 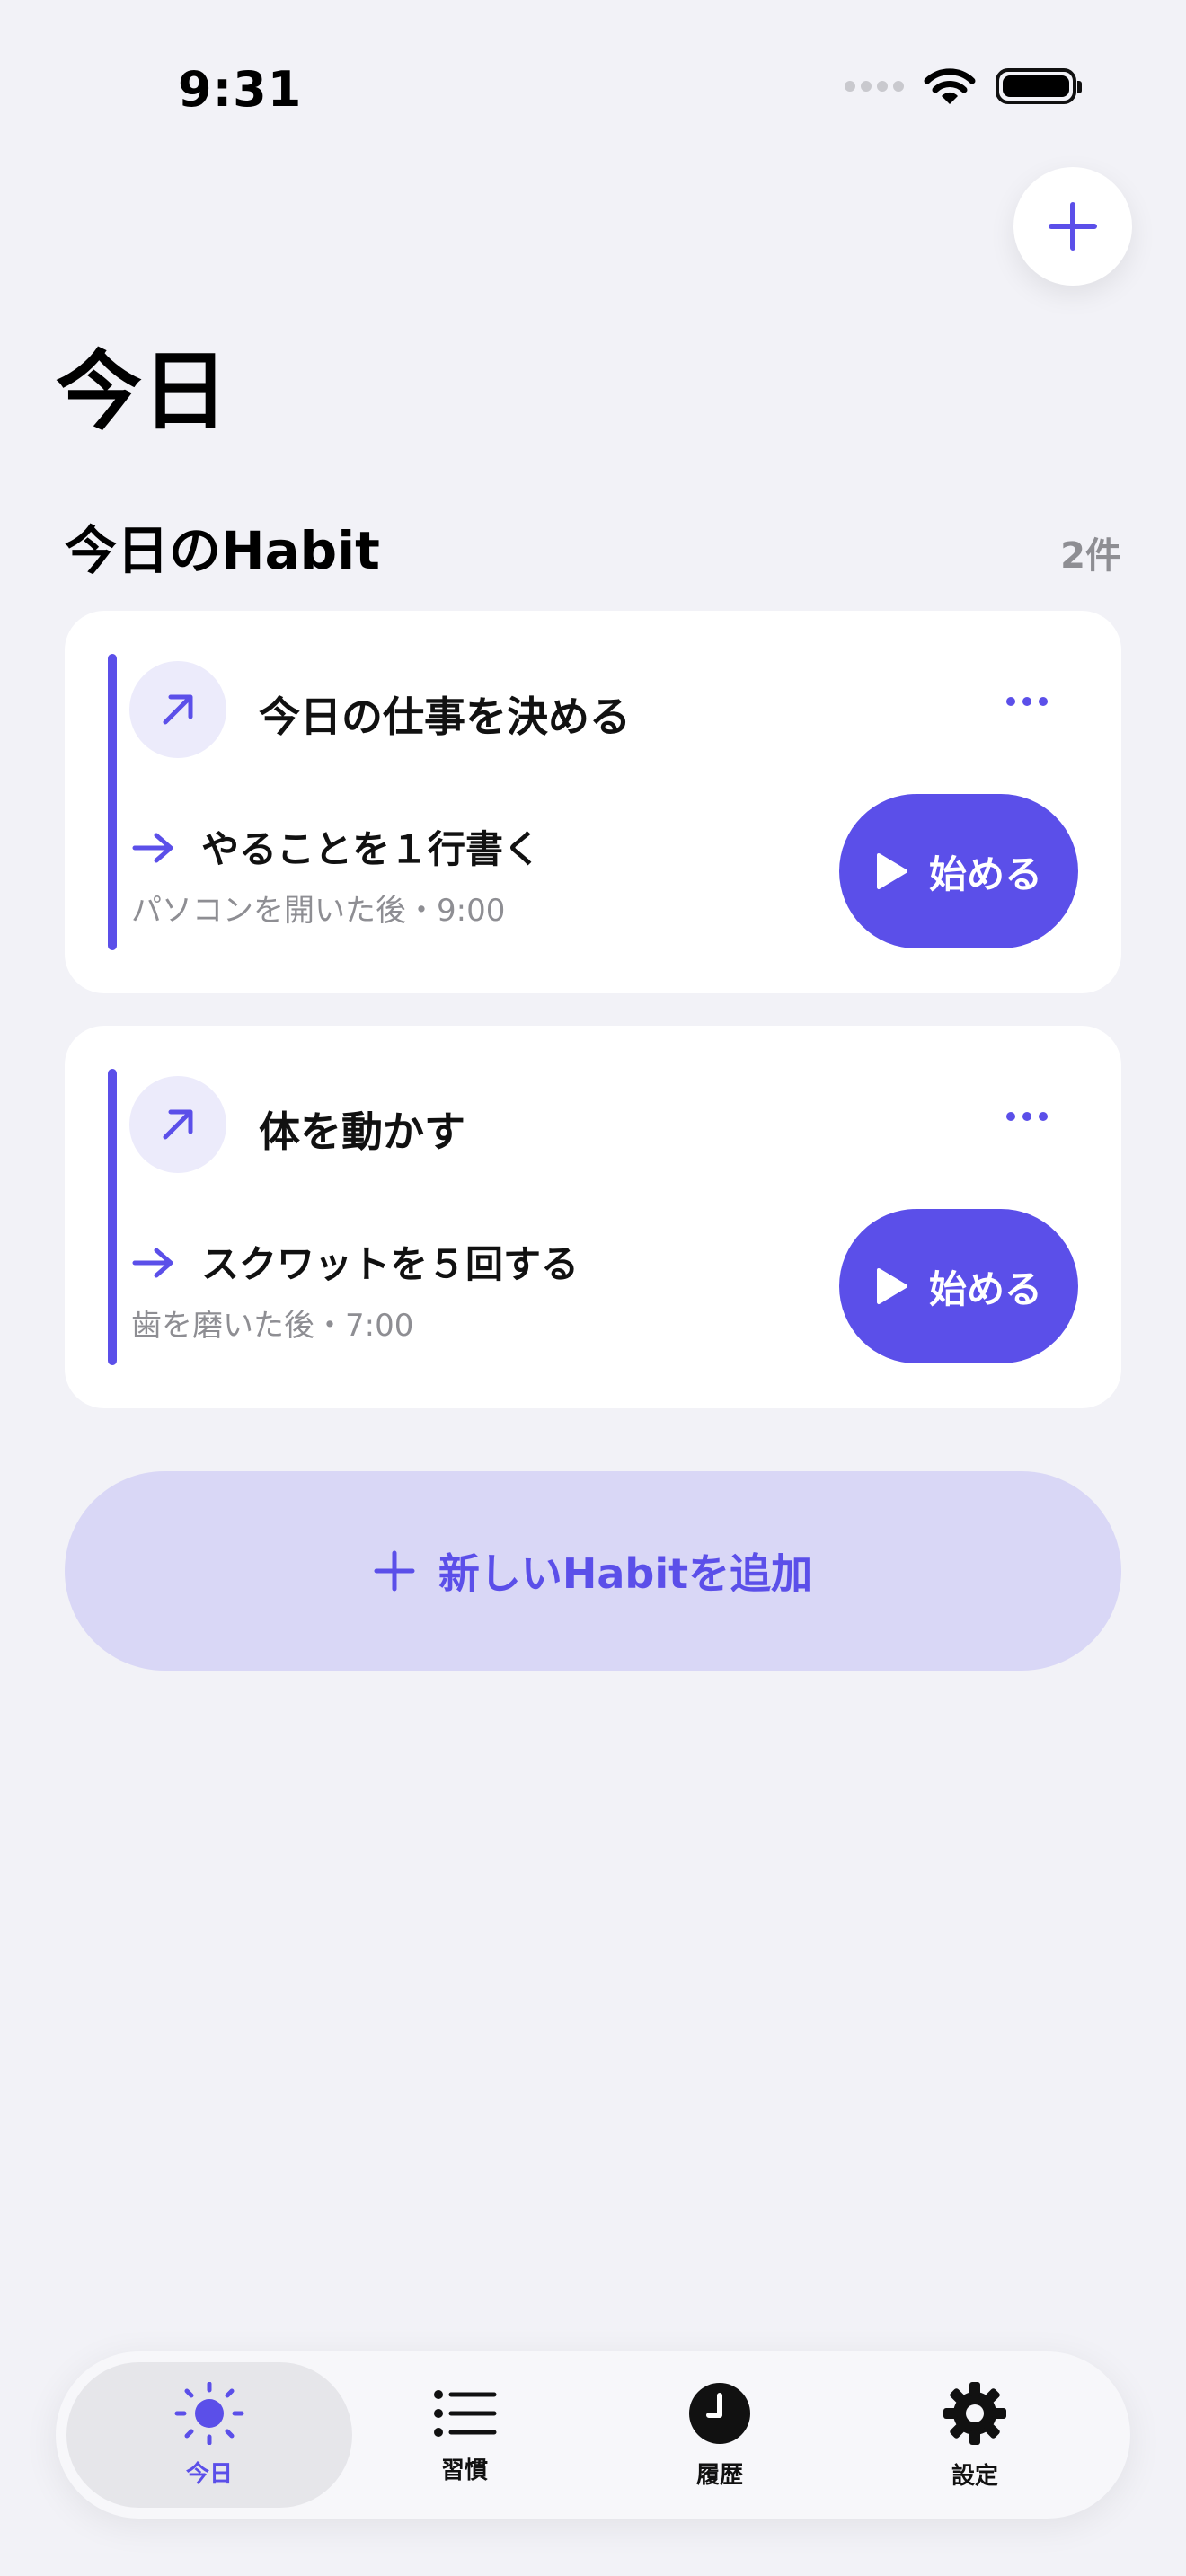 What do you see at coordinates (209, 2474) in the screenshot?
I see `tab-label: 今日` at bounding box center [209, 2474].